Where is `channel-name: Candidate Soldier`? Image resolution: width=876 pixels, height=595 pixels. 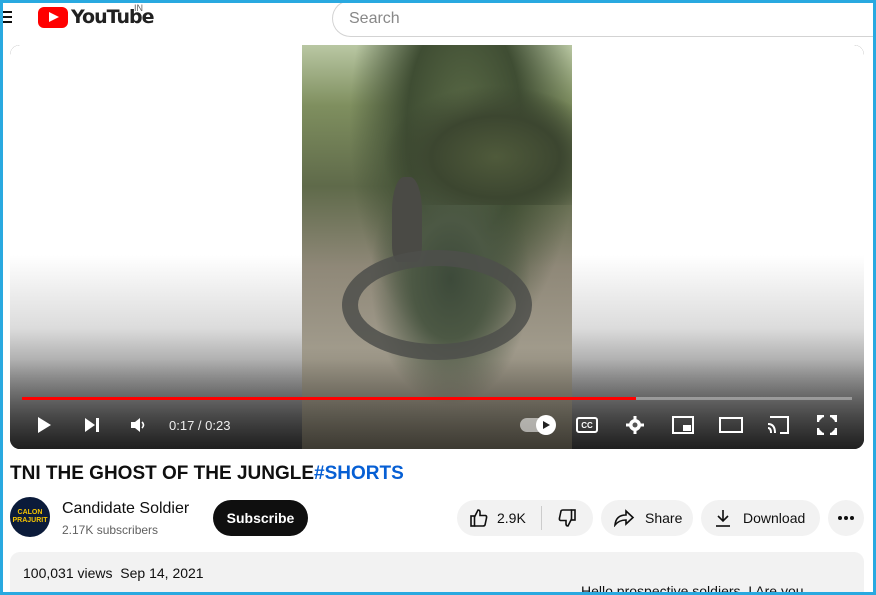
channel-name: Candidate Soldier is located at coordinates (125, 509).